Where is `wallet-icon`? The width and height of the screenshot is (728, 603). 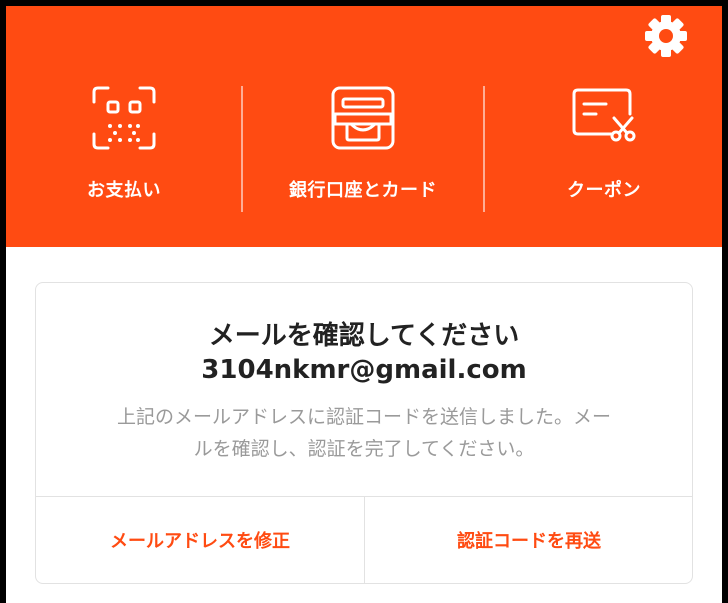 wallet-icon is located at coordinates (363, 118).